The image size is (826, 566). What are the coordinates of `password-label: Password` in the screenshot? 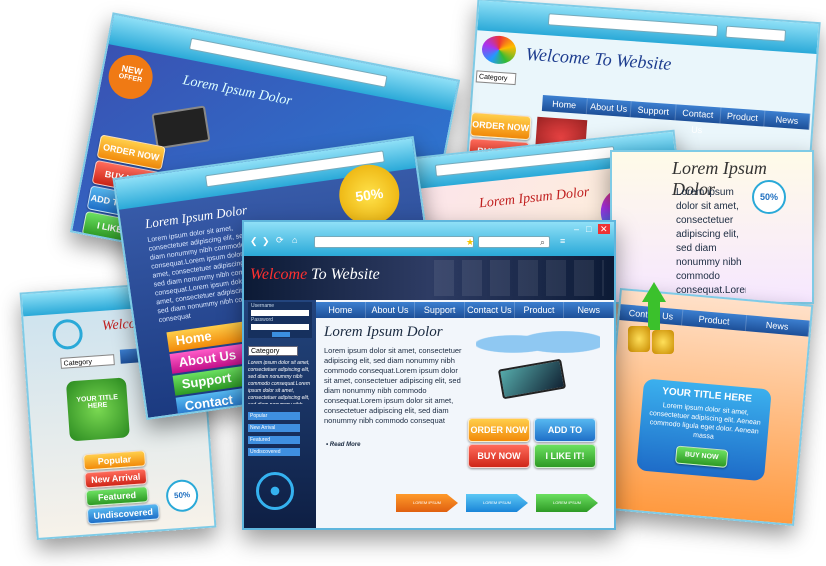 It's located at (262, 320).